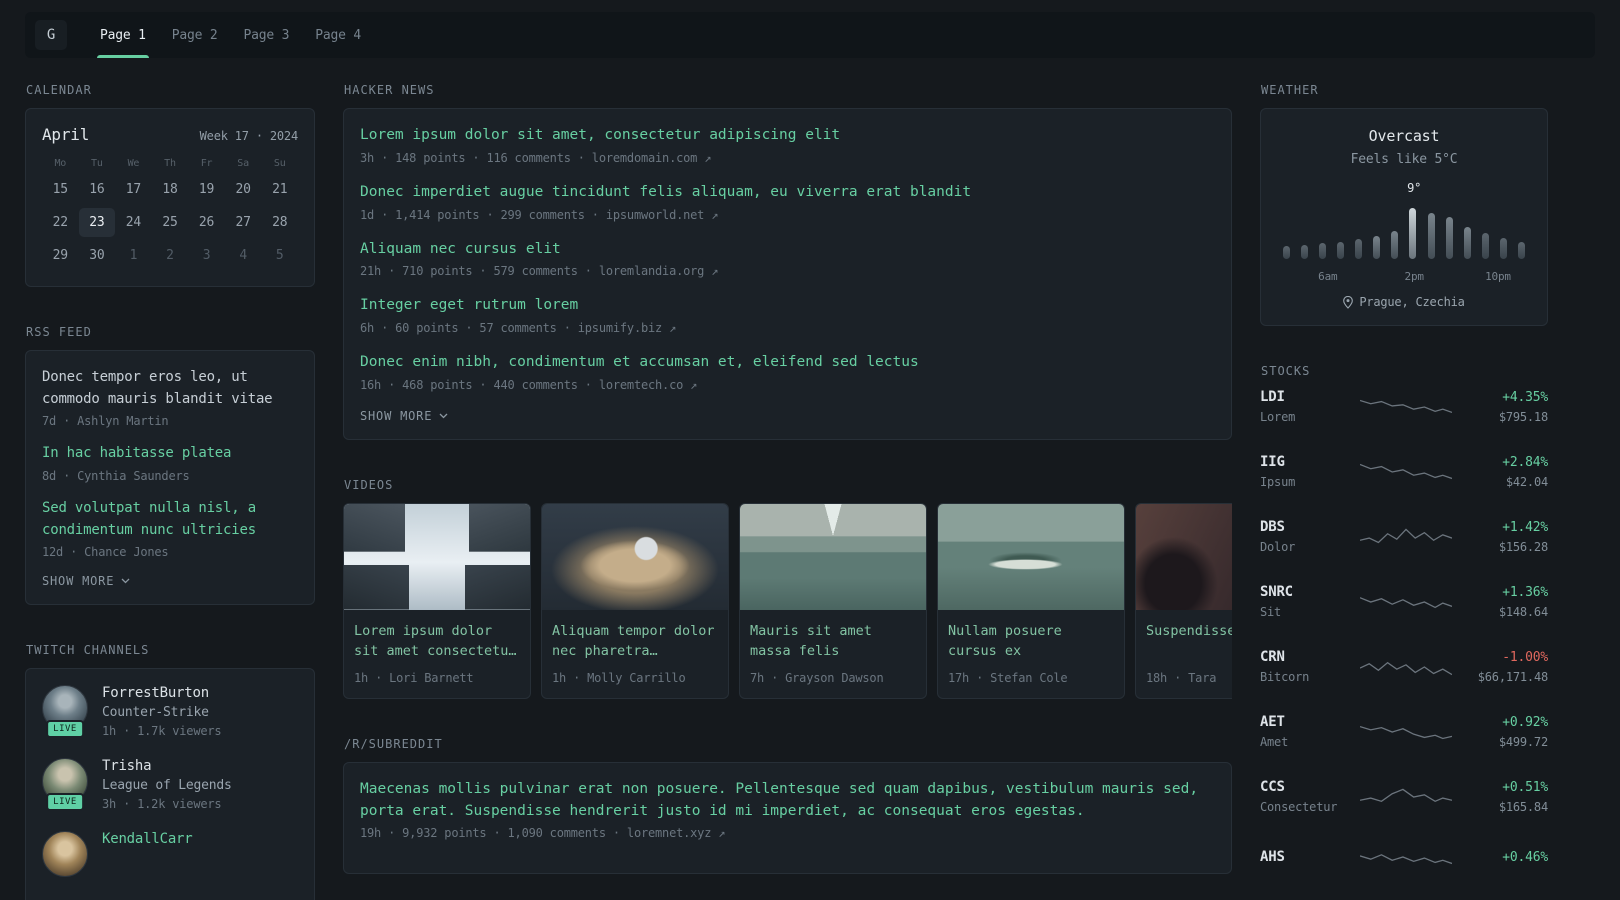 Image resolution: width=1620 pixels, height=900 pixels. What do you see at coordinates (1525, 722) in the screenshot?
I see `stock-change: +0.92%` at bounding box center [1525, 722].